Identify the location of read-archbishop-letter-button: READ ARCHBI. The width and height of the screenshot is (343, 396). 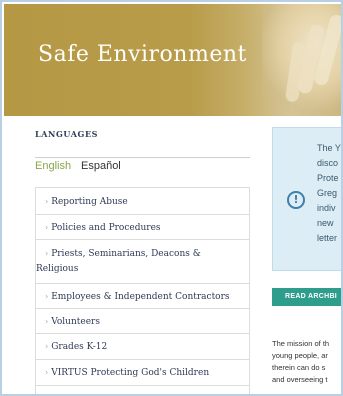
(306, 297).